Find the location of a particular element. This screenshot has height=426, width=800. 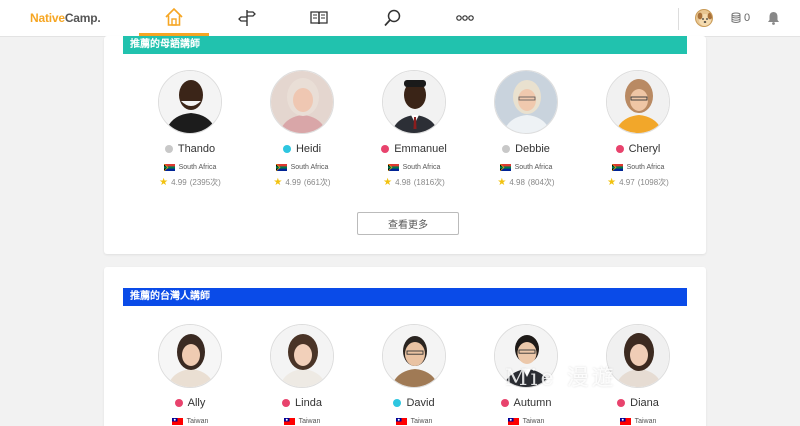

nav-search is located at coordinates (392, 18).